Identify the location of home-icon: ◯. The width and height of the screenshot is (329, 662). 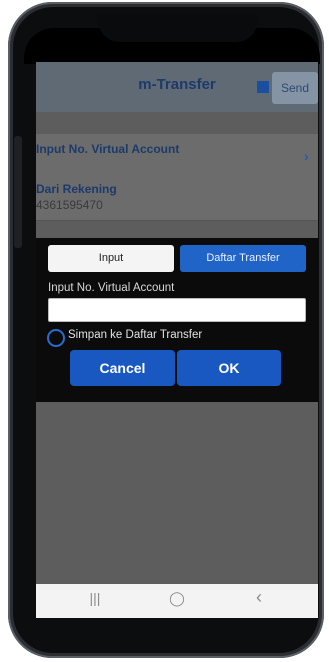
(177, 598).